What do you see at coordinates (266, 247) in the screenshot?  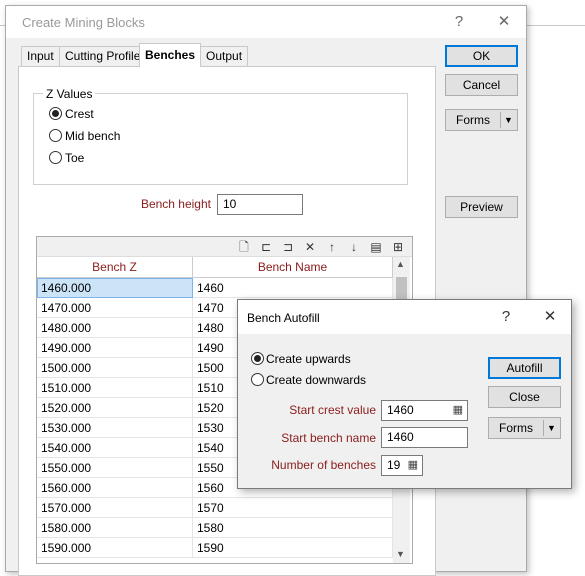 I see `insert-row-icon: ⊏` at bounding box center [266, 247].